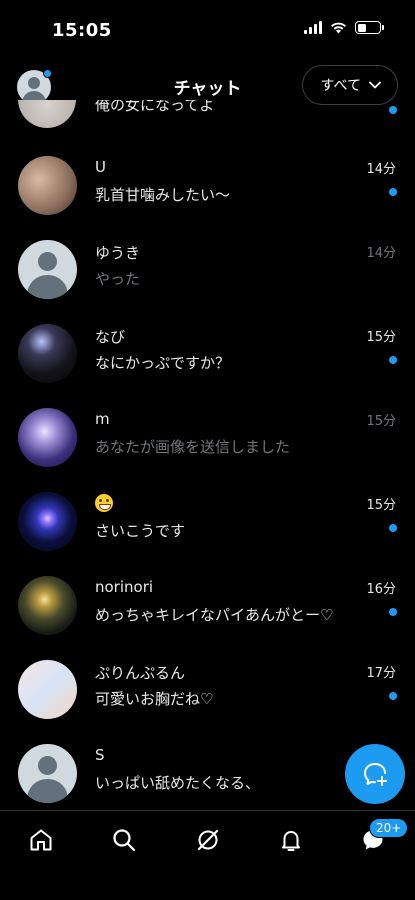 The height and width of the screenshot is (900, 415). Describe the element at coordinates (100, 167) in the screenshot. I see `conversation-name: U` at that location.